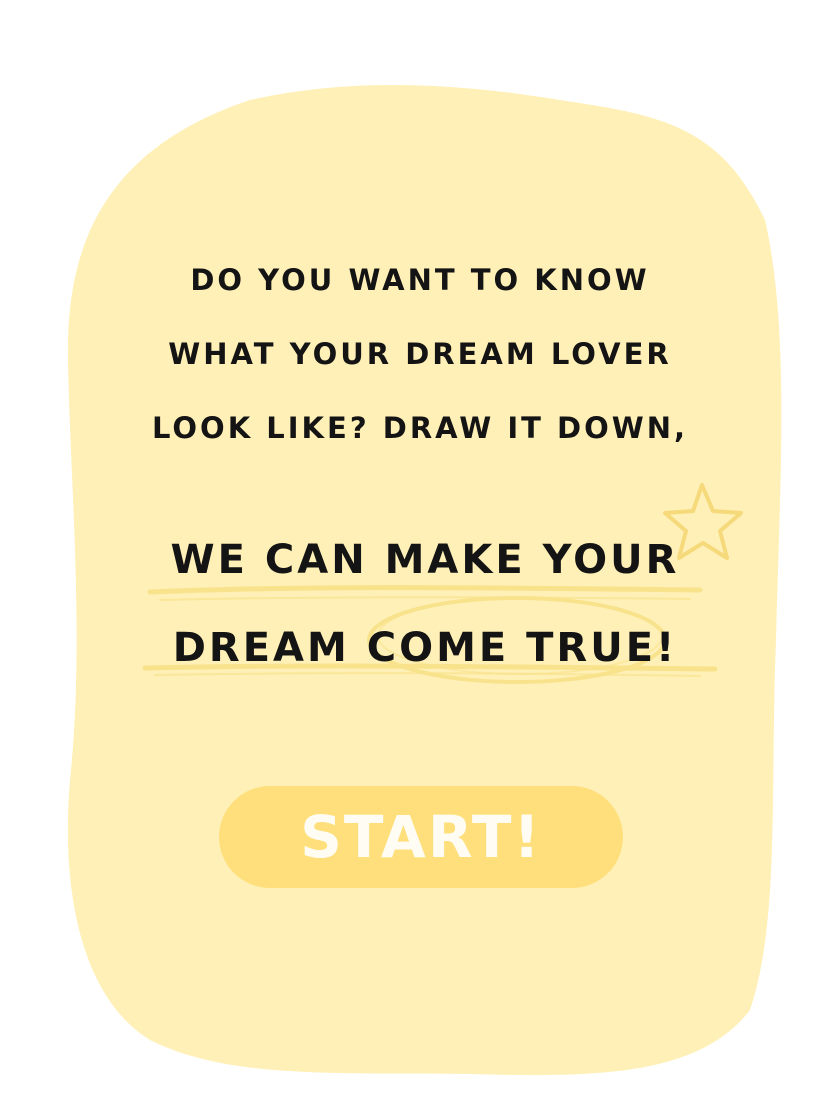 The width and height of the screenshot is (834, 1112). I want to click on intro-line-2: WHAT YOUR DREAM LOVER, so click(420, 354).